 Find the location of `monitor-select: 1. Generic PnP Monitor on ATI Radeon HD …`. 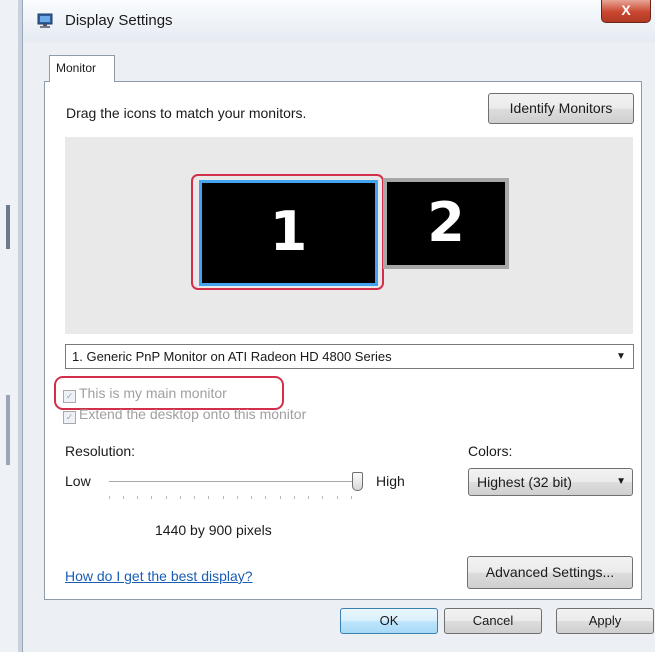

monitor-select: 1. Generic PnP Monitor on ATI Radeon HD … is located at coordinates (349, 356).